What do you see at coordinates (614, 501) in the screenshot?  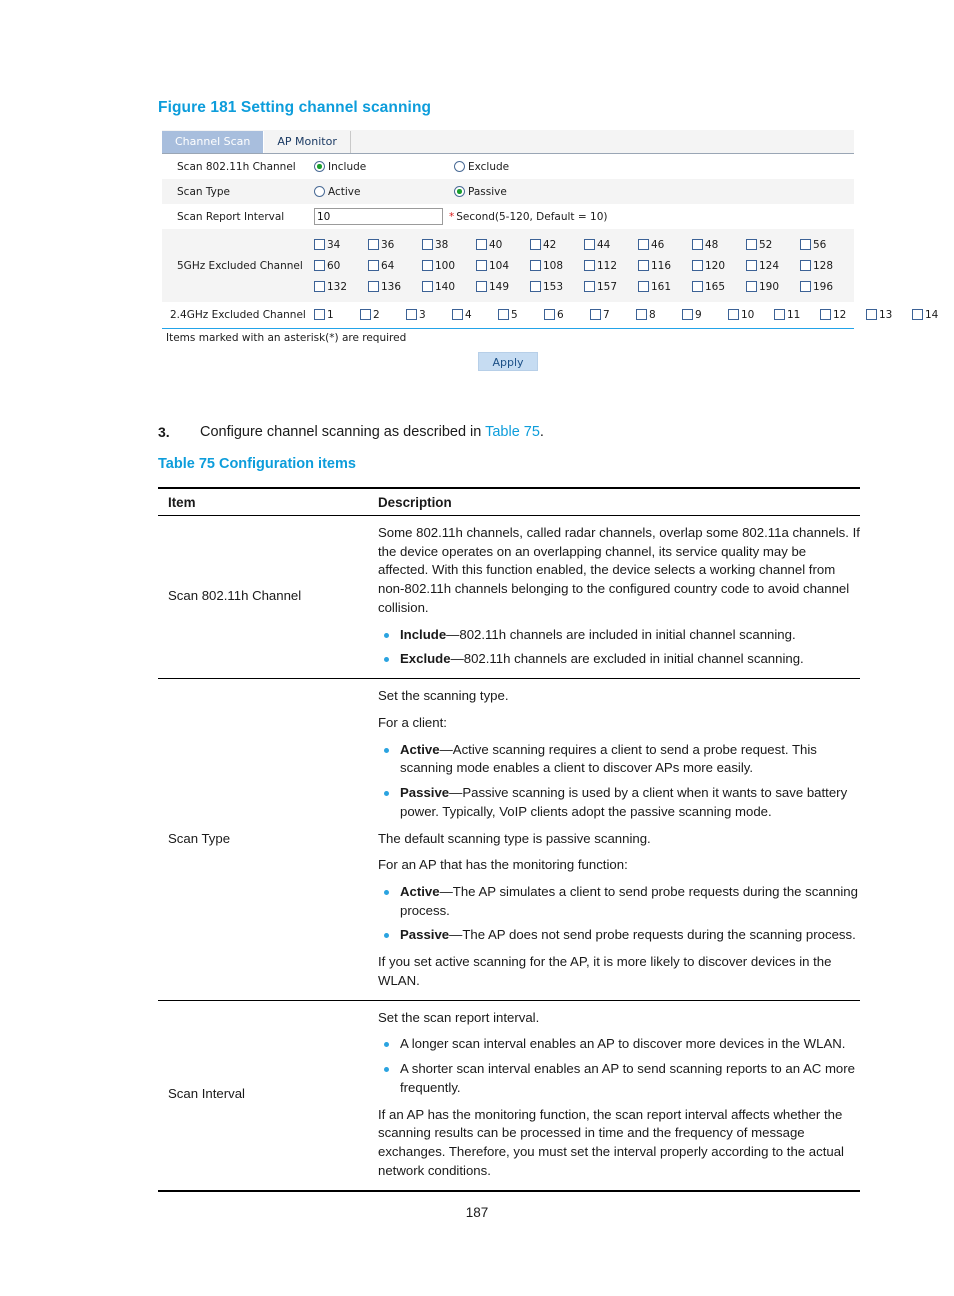 I see `column-header-description: Description` at bounding box center [614, 501].